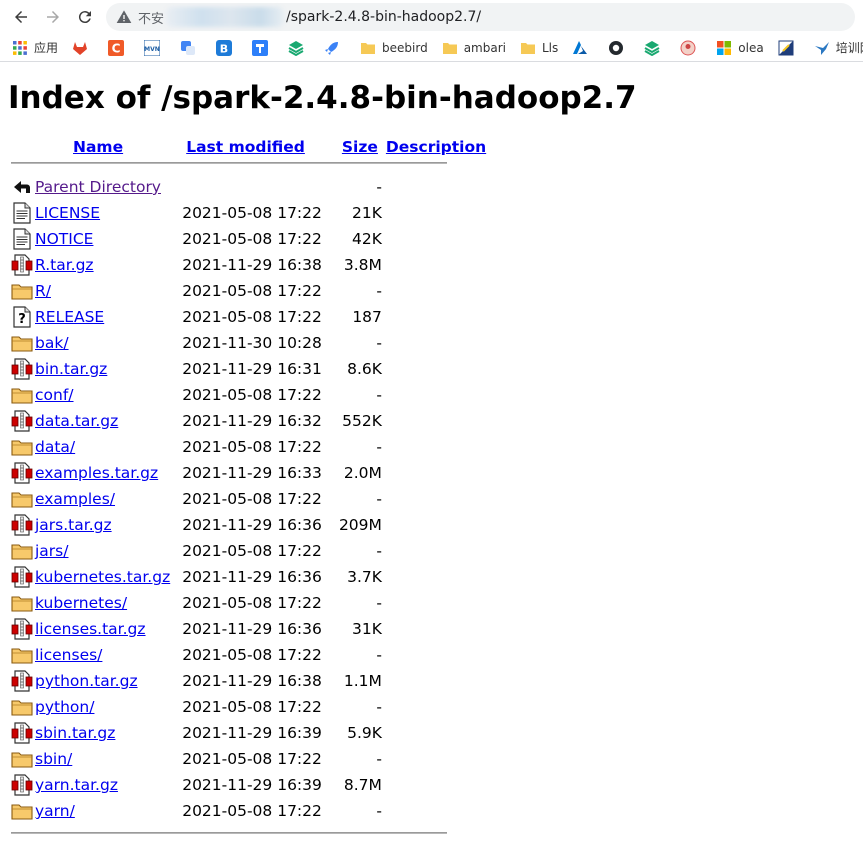 The image size is (863, 851). Describe the element at coordinates (191, 48) in the screenshot. I see `bookmark-translate` at that location.